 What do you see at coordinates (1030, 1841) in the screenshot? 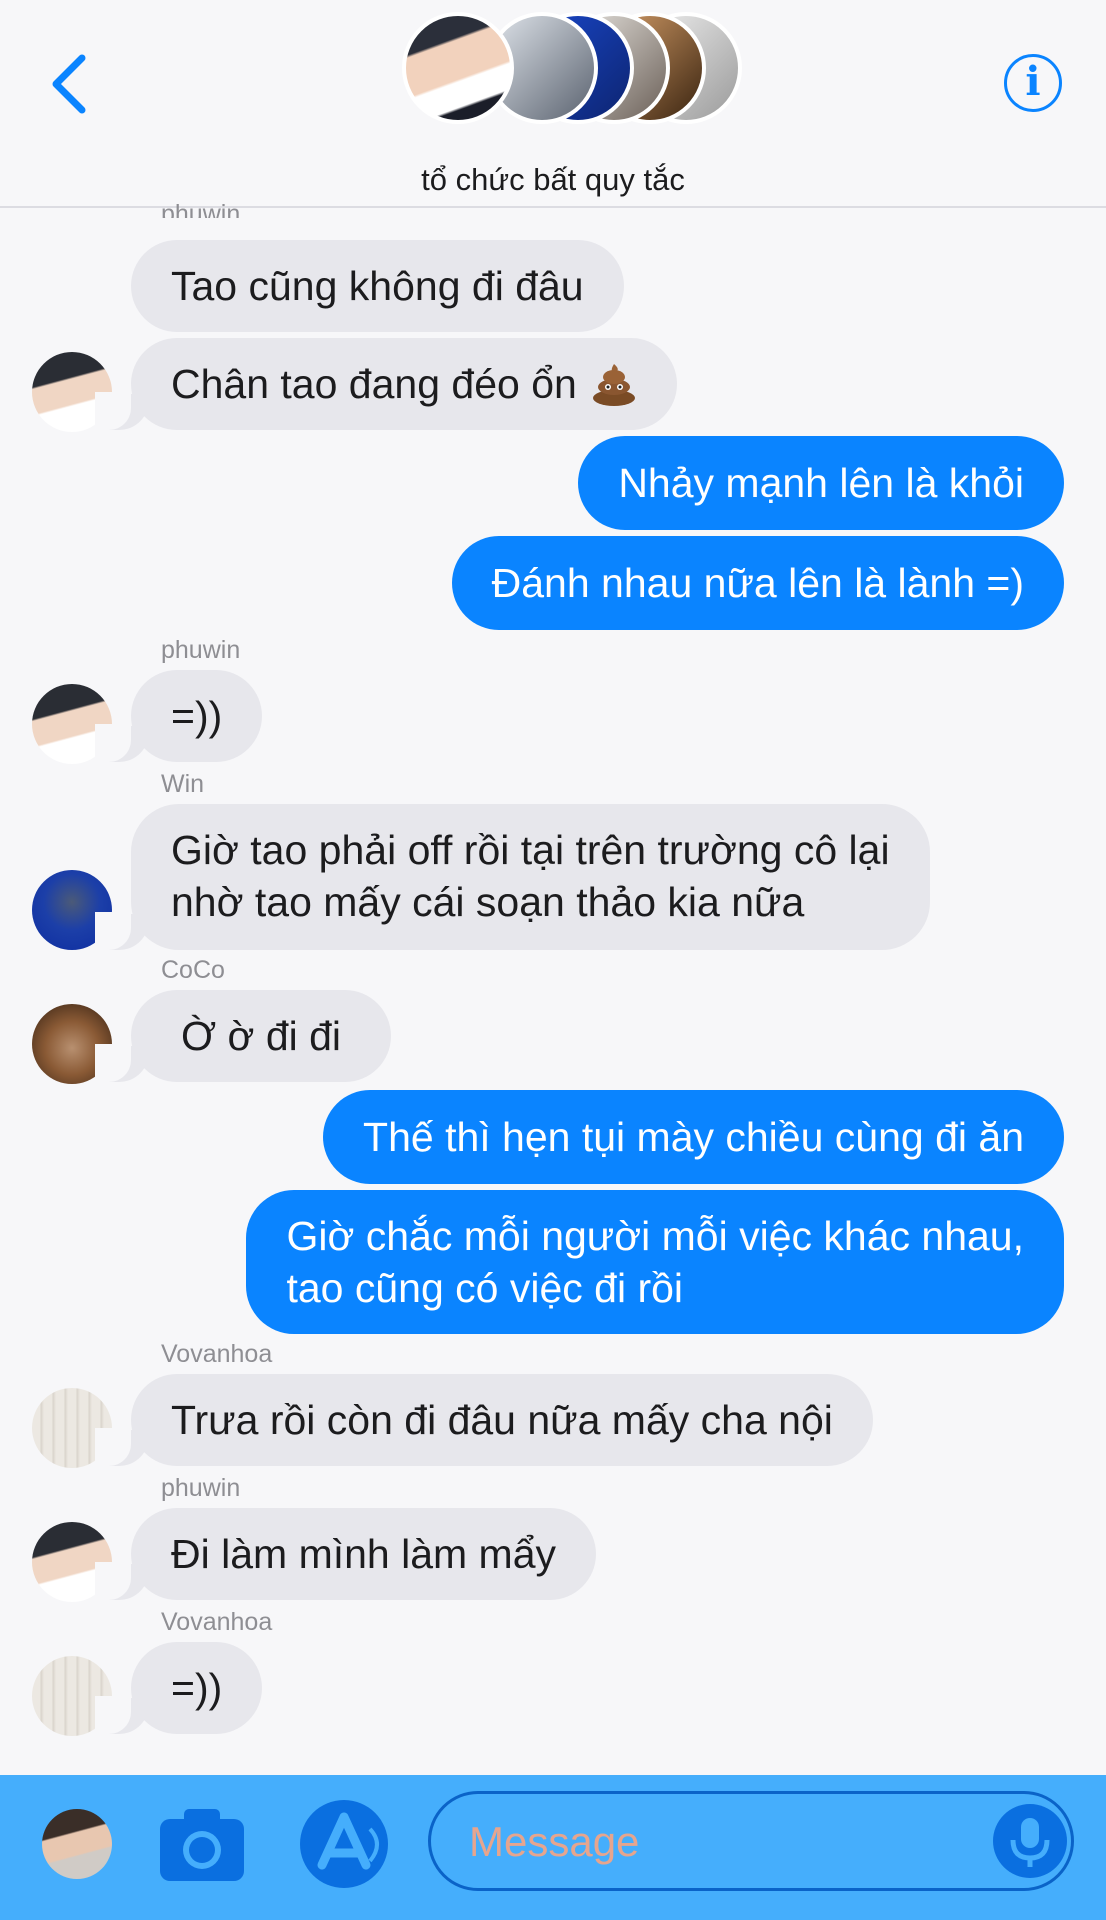
I see `microphone-icon` at bounding box center [1030, 1841].